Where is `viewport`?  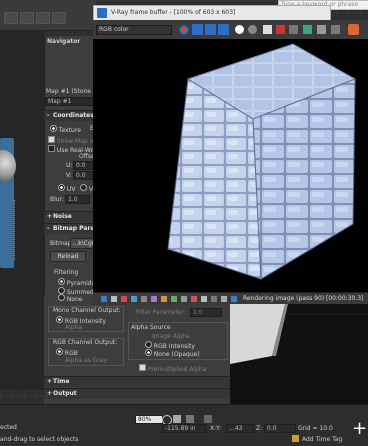
viewport is located at coordinates (299, 354).